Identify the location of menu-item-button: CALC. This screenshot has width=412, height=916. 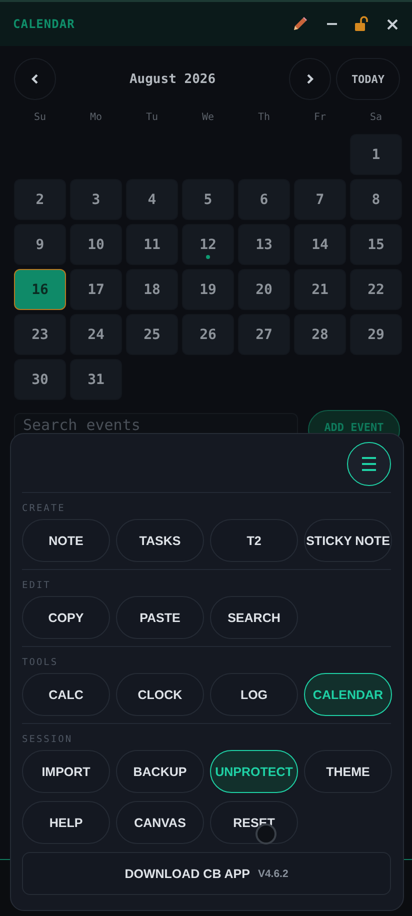
(66, 694).